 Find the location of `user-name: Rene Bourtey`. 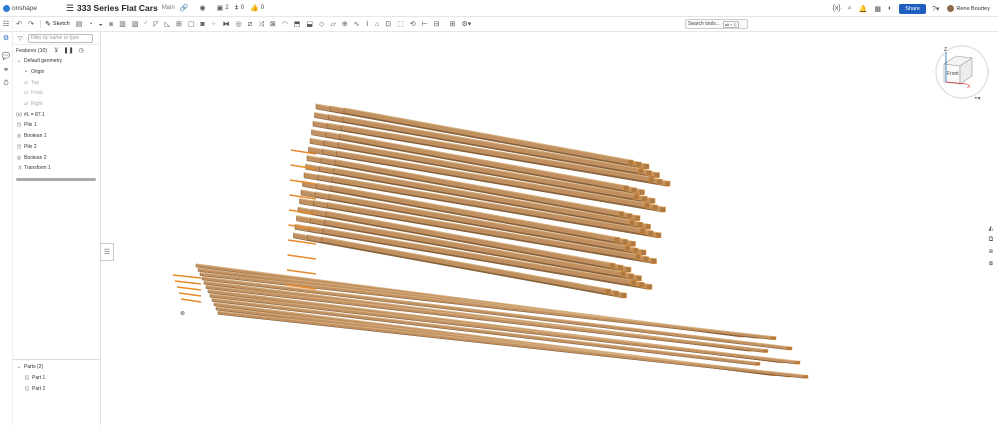

user-name: Rene Bourtey is located at coordinates (973, 9).